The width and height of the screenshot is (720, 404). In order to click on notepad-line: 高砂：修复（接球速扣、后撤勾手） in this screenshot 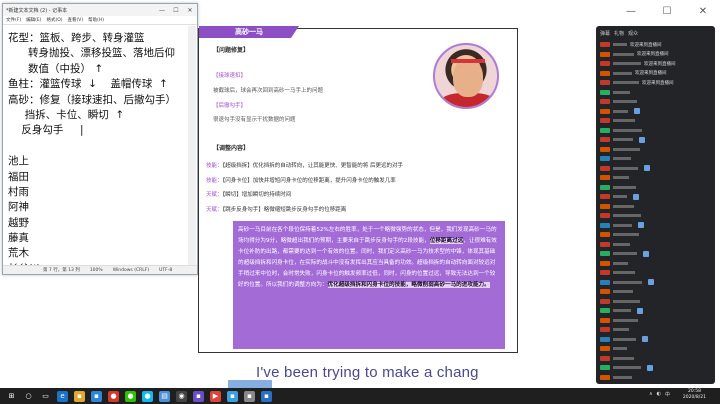, I will do `click(92, 99)`.